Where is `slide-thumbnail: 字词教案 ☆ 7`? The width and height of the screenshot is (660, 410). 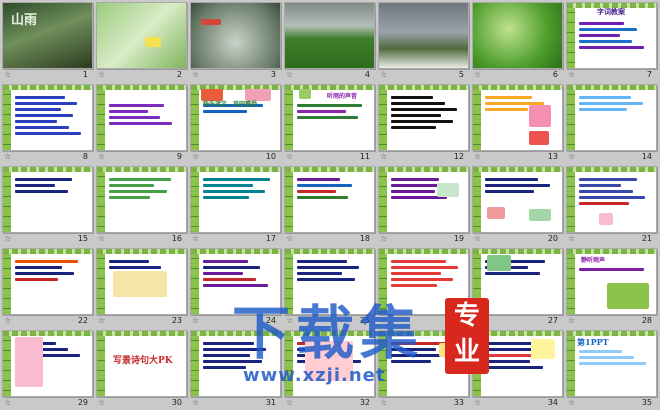
slide-thumbnail: 字词教案 ☆ 7 is located at coordinates (611, 40).